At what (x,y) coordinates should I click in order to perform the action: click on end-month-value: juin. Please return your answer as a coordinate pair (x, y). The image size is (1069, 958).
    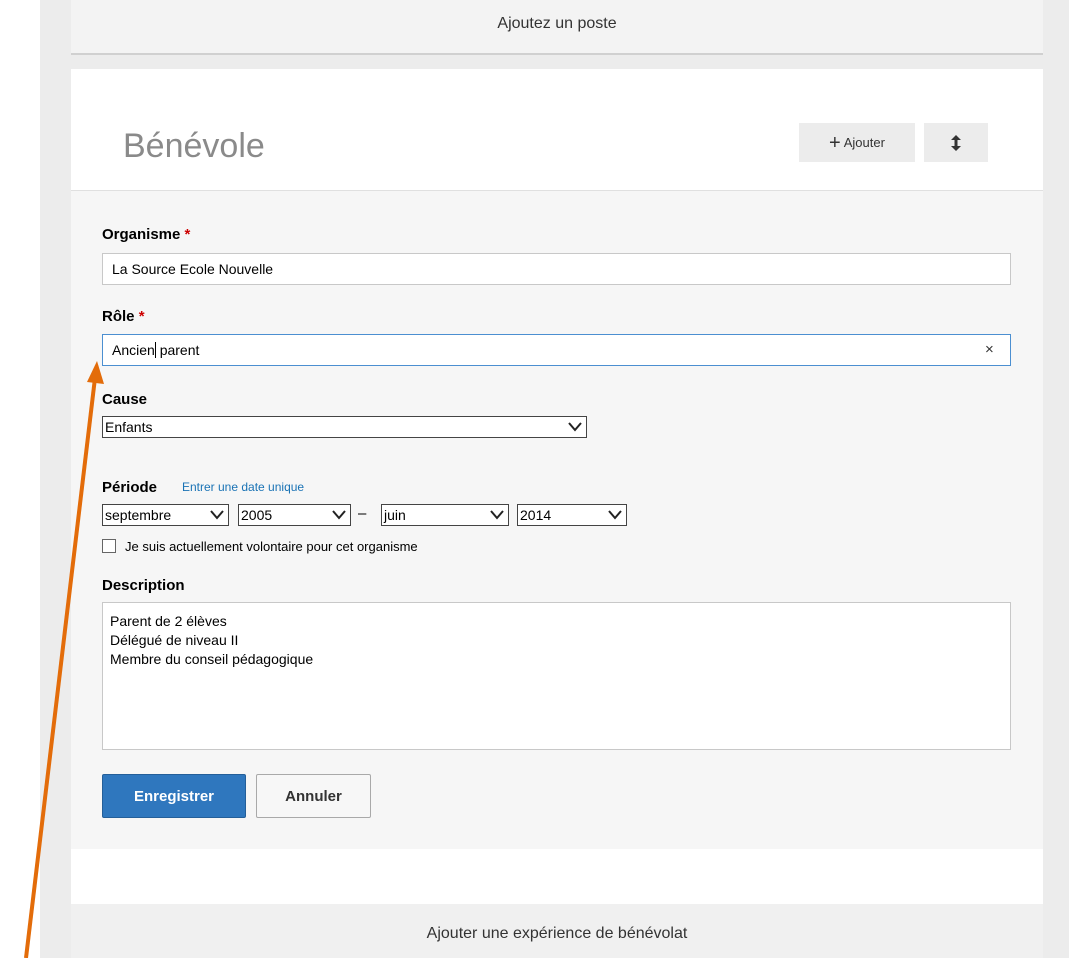
    Looking at the image, I should click on (395, 515).